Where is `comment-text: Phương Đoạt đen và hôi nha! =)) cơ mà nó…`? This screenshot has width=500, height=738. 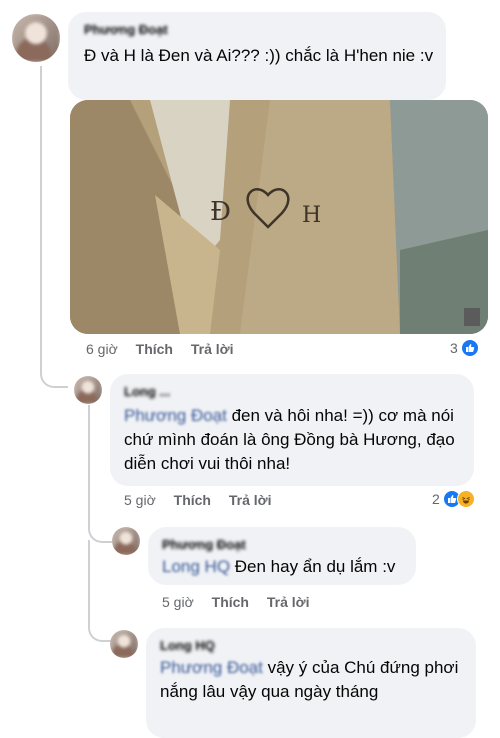 comment-text: Phương Đoạt đen và hôi nha! =)) cơ mà nó… is located at coordinates (294, 440).